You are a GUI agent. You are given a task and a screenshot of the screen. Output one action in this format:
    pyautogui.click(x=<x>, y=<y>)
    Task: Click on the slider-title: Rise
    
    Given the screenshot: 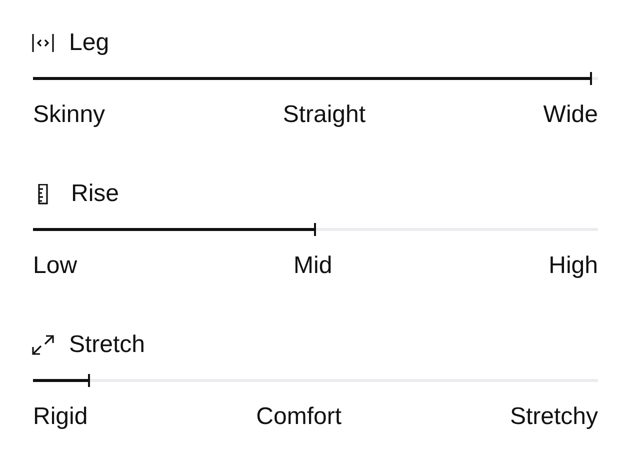 What is the action you would take?
    pyautogui.click(x=95, y=194)
    